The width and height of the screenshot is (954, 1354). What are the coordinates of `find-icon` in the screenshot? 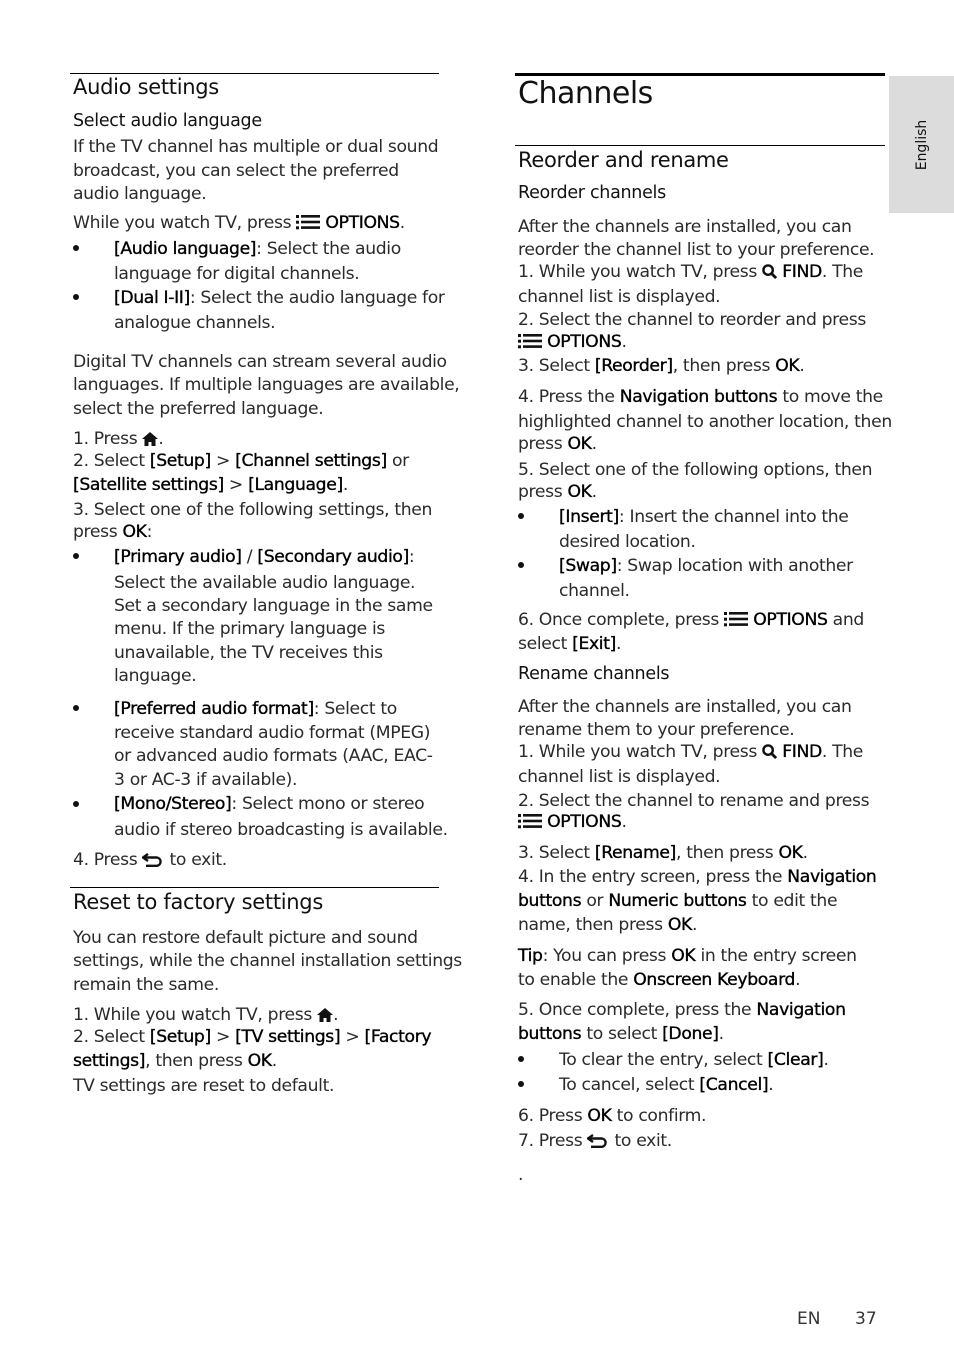 It's located at (769, 271).